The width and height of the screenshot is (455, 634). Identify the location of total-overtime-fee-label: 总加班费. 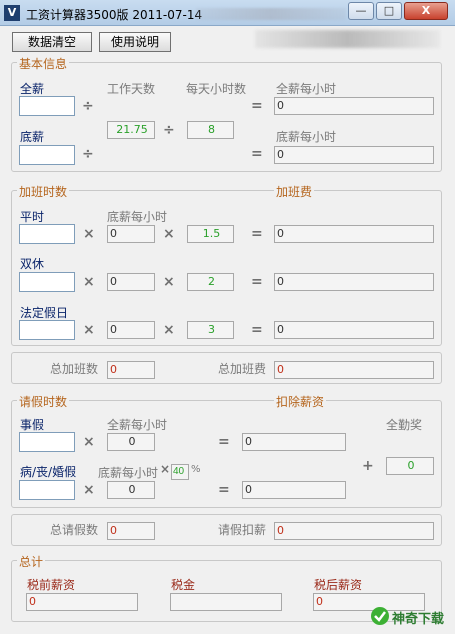
(242, 369).